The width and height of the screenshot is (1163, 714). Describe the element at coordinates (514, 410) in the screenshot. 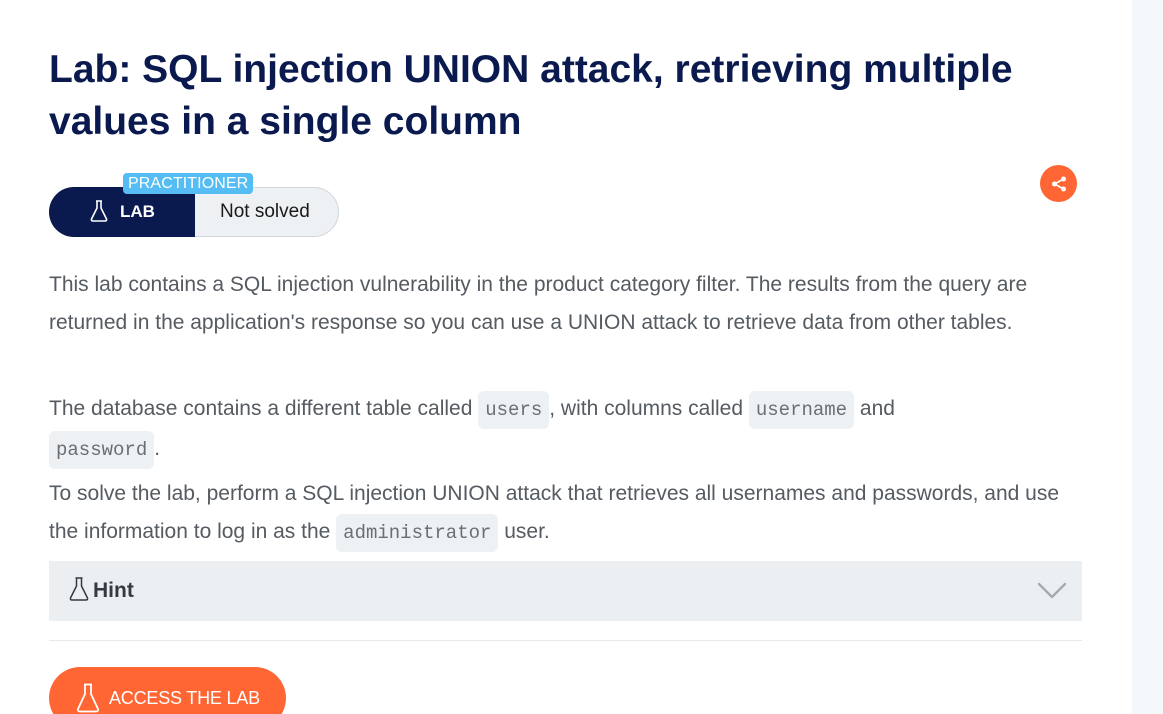

I see `code-table-name: users` at that location.